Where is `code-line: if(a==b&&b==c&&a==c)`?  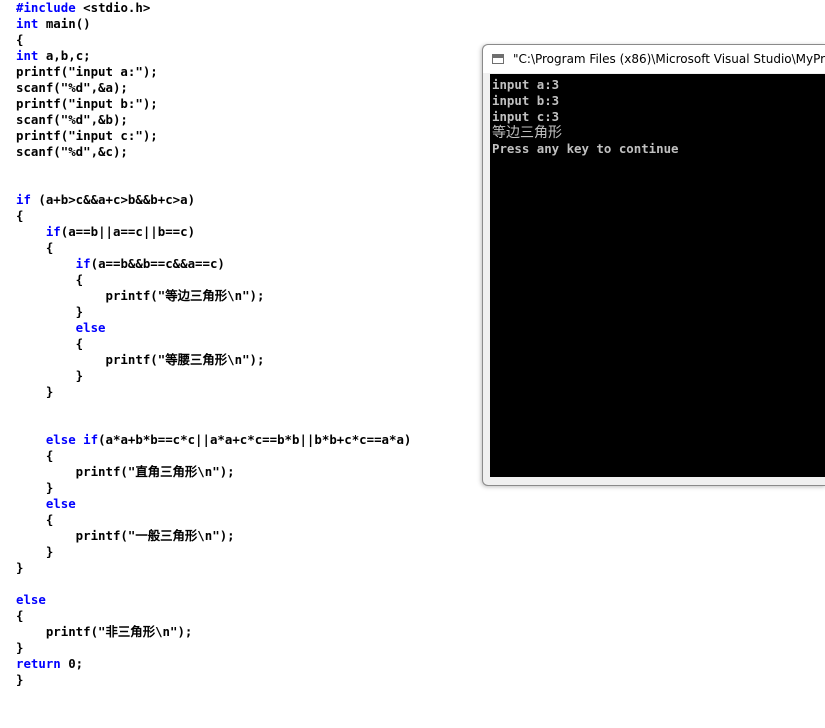
code-line: if(a==b&&b==c&&a==c) is located at coordinates (120, 264).